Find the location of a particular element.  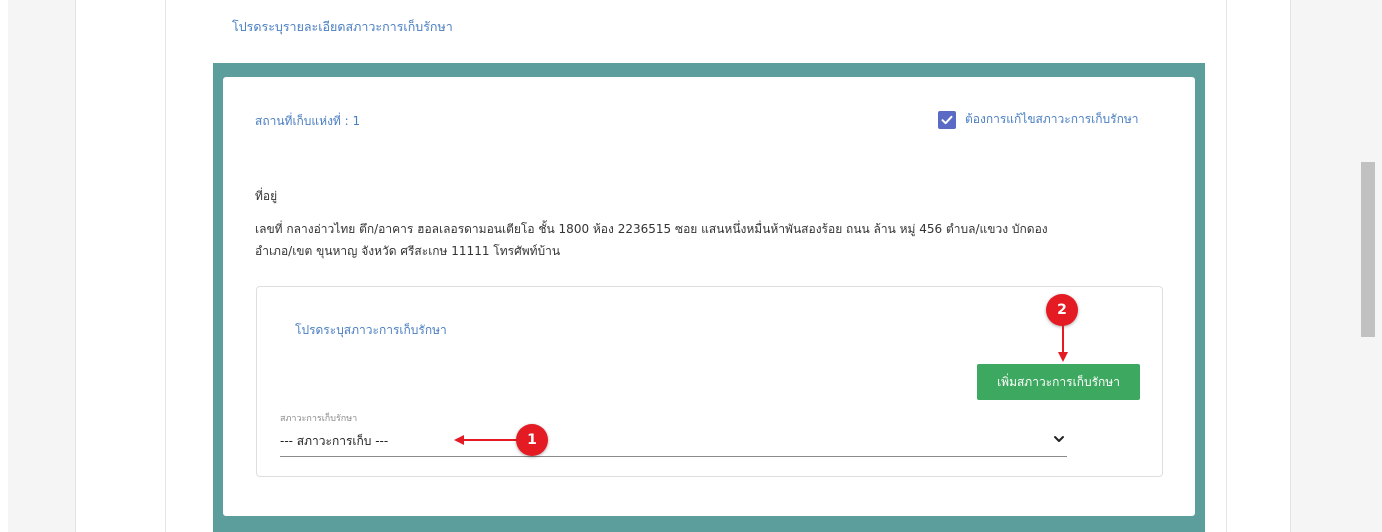

chevron-down-icon is located at coordinates (1059, 439).